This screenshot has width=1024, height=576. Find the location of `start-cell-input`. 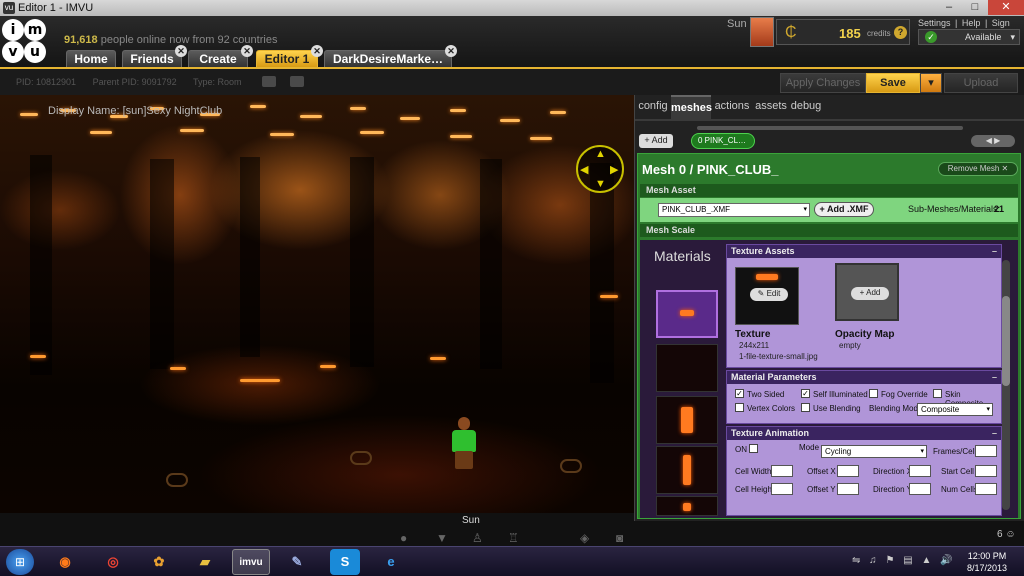

start-cell-input is located at coordinates (986, 471).